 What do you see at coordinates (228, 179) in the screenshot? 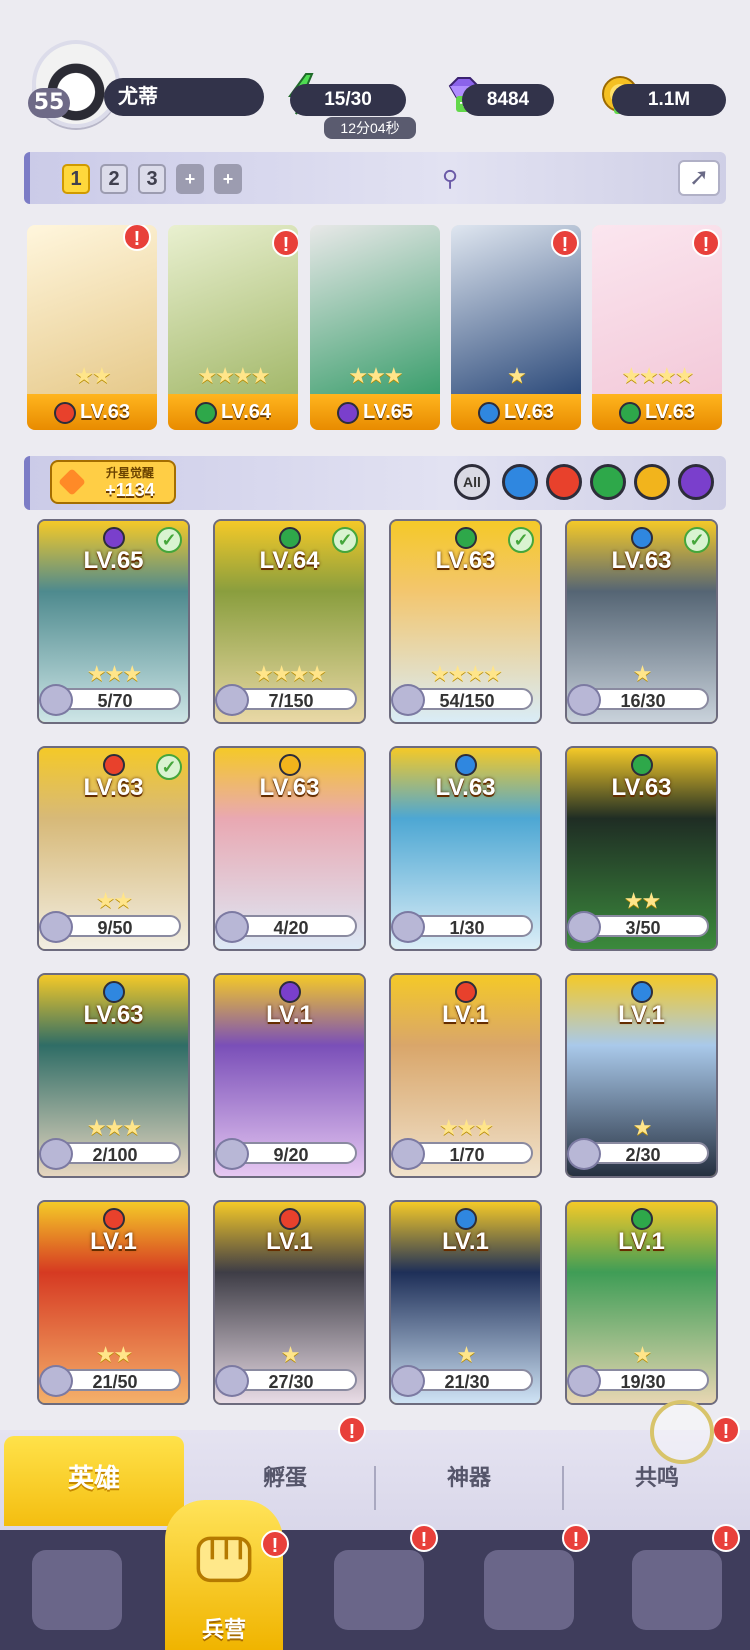
I see `team-tab-add-2: +` at bounding box center [228, 179].